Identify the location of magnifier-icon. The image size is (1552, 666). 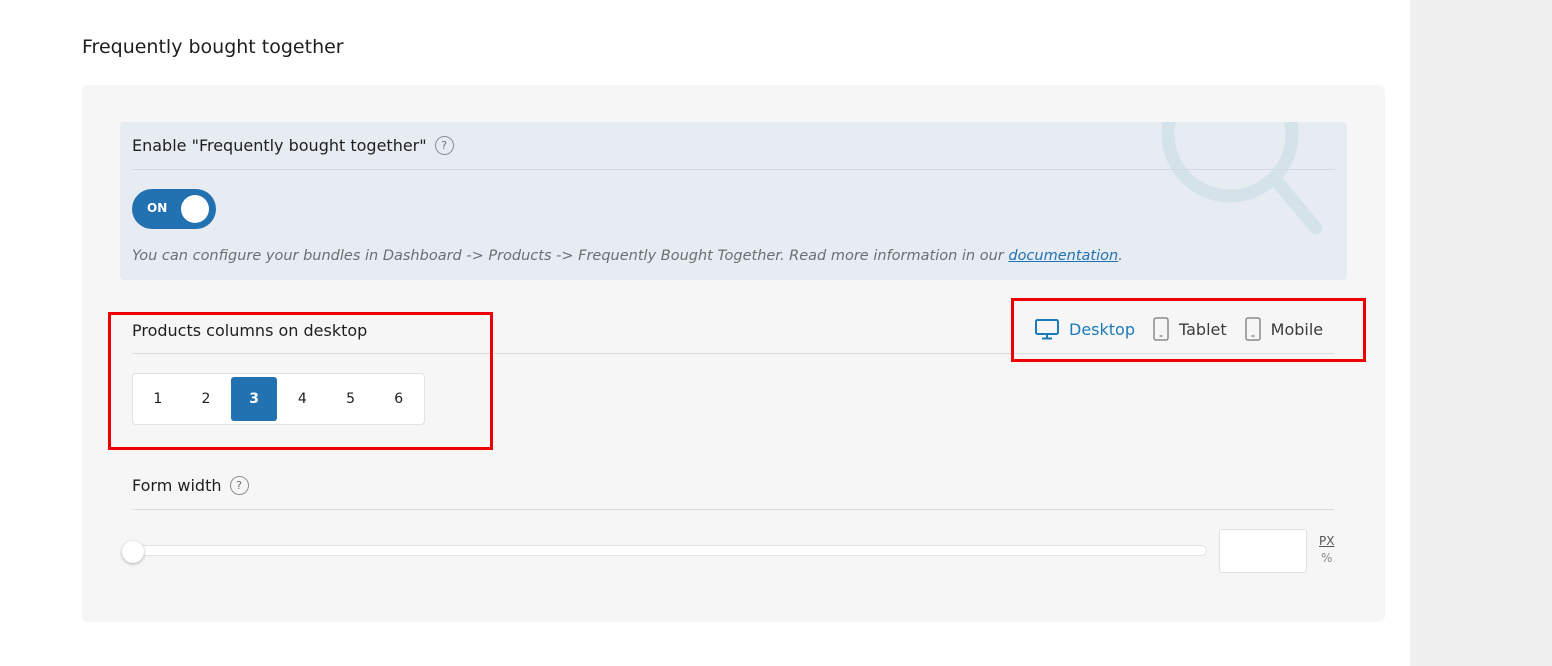
(1242, 178).